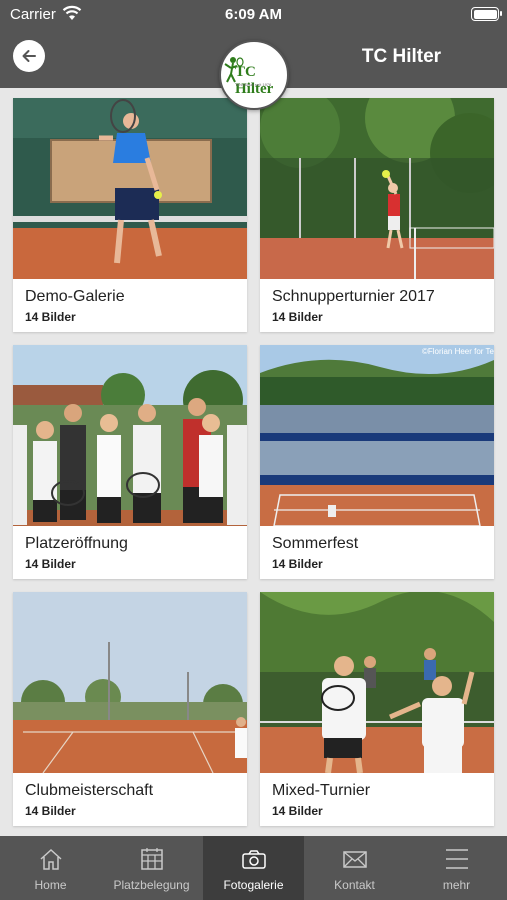 This screenshot has width=507, height=900. I want to click on tab-label: mehr, so click(456, 885).